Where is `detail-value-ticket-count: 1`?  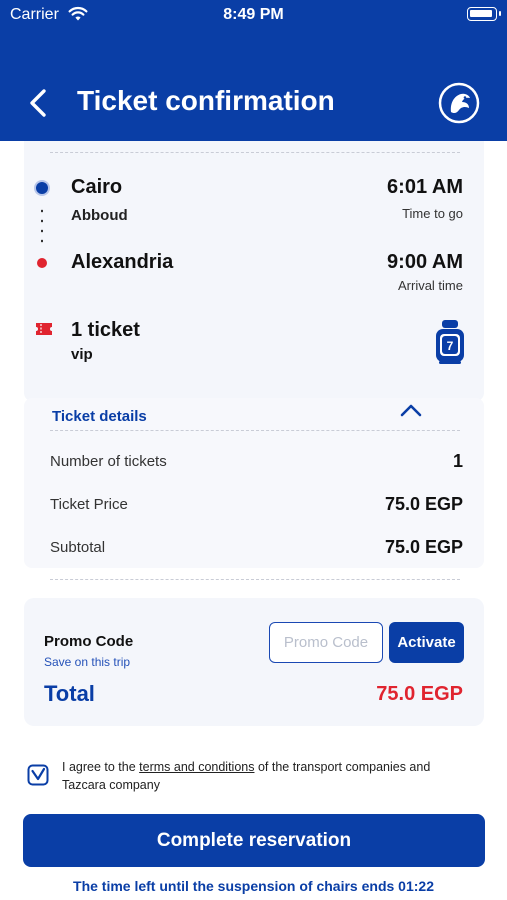 detail-value-ticket-count: 1 is located at coordinates (457, 461).